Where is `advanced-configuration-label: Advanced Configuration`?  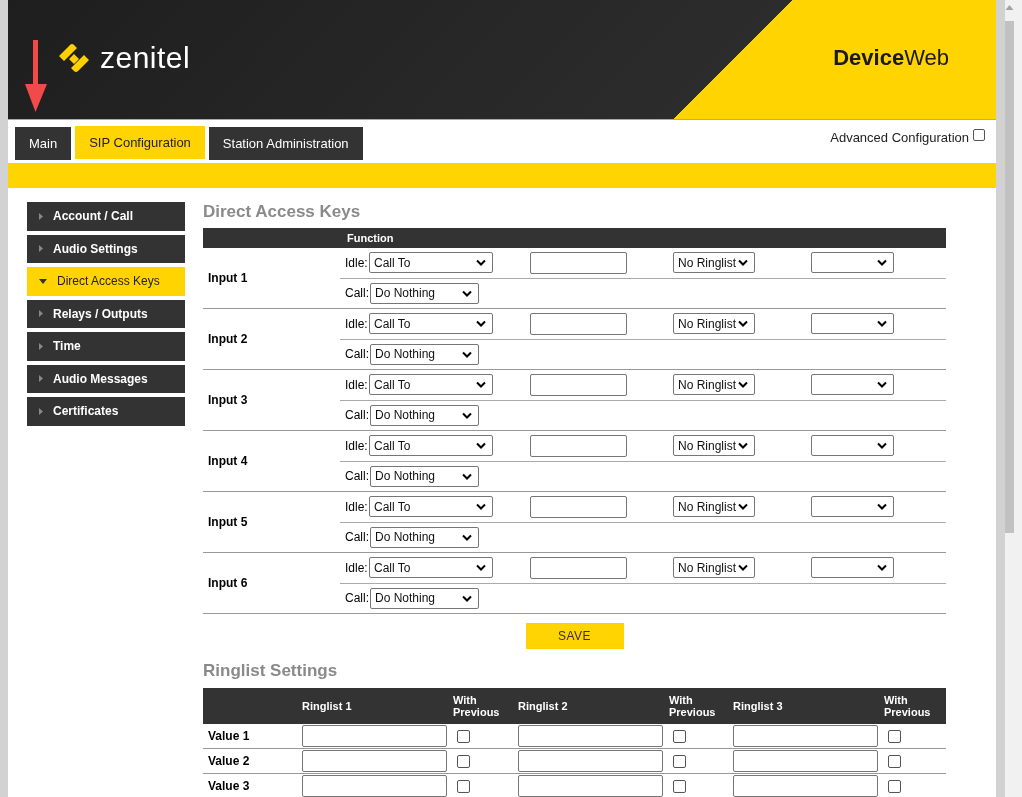
advanced-configuration-label: Advanced Configuration is located at coordinates (899, 137).